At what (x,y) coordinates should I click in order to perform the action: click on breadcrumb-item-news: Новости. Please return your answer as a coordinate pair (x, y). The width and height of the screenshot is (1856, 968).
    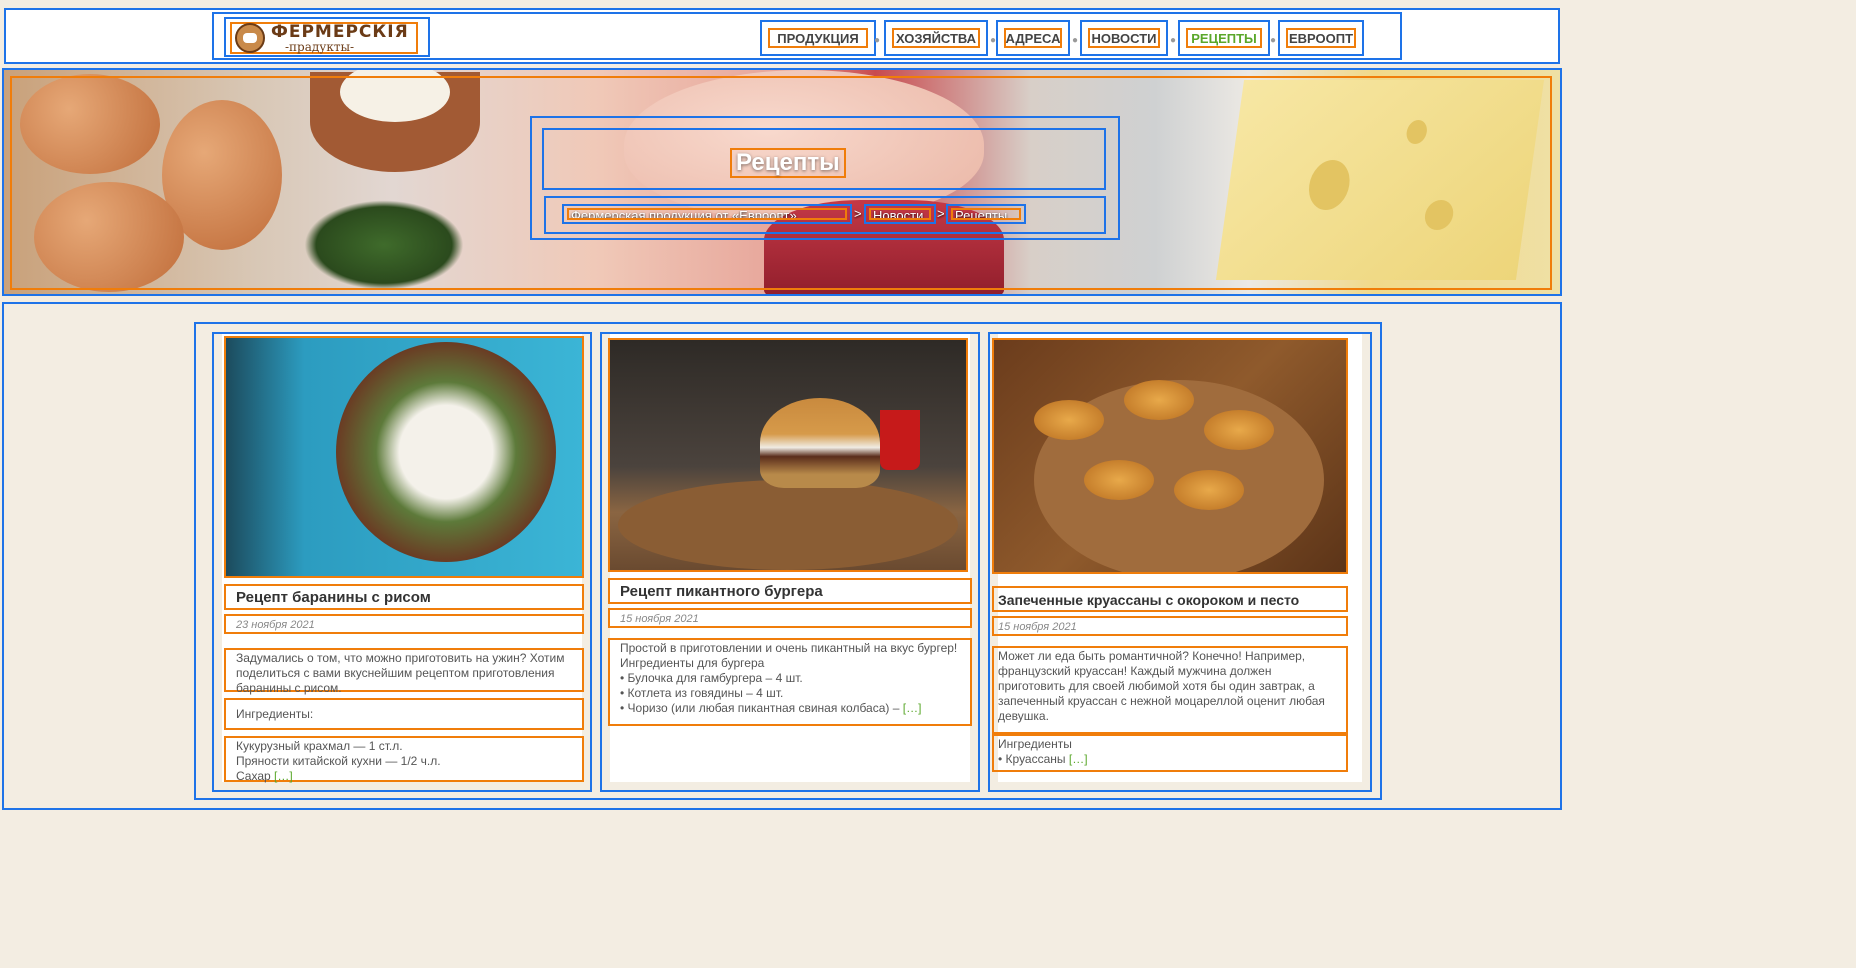
    Looking at the image, I should click on (900, 214).